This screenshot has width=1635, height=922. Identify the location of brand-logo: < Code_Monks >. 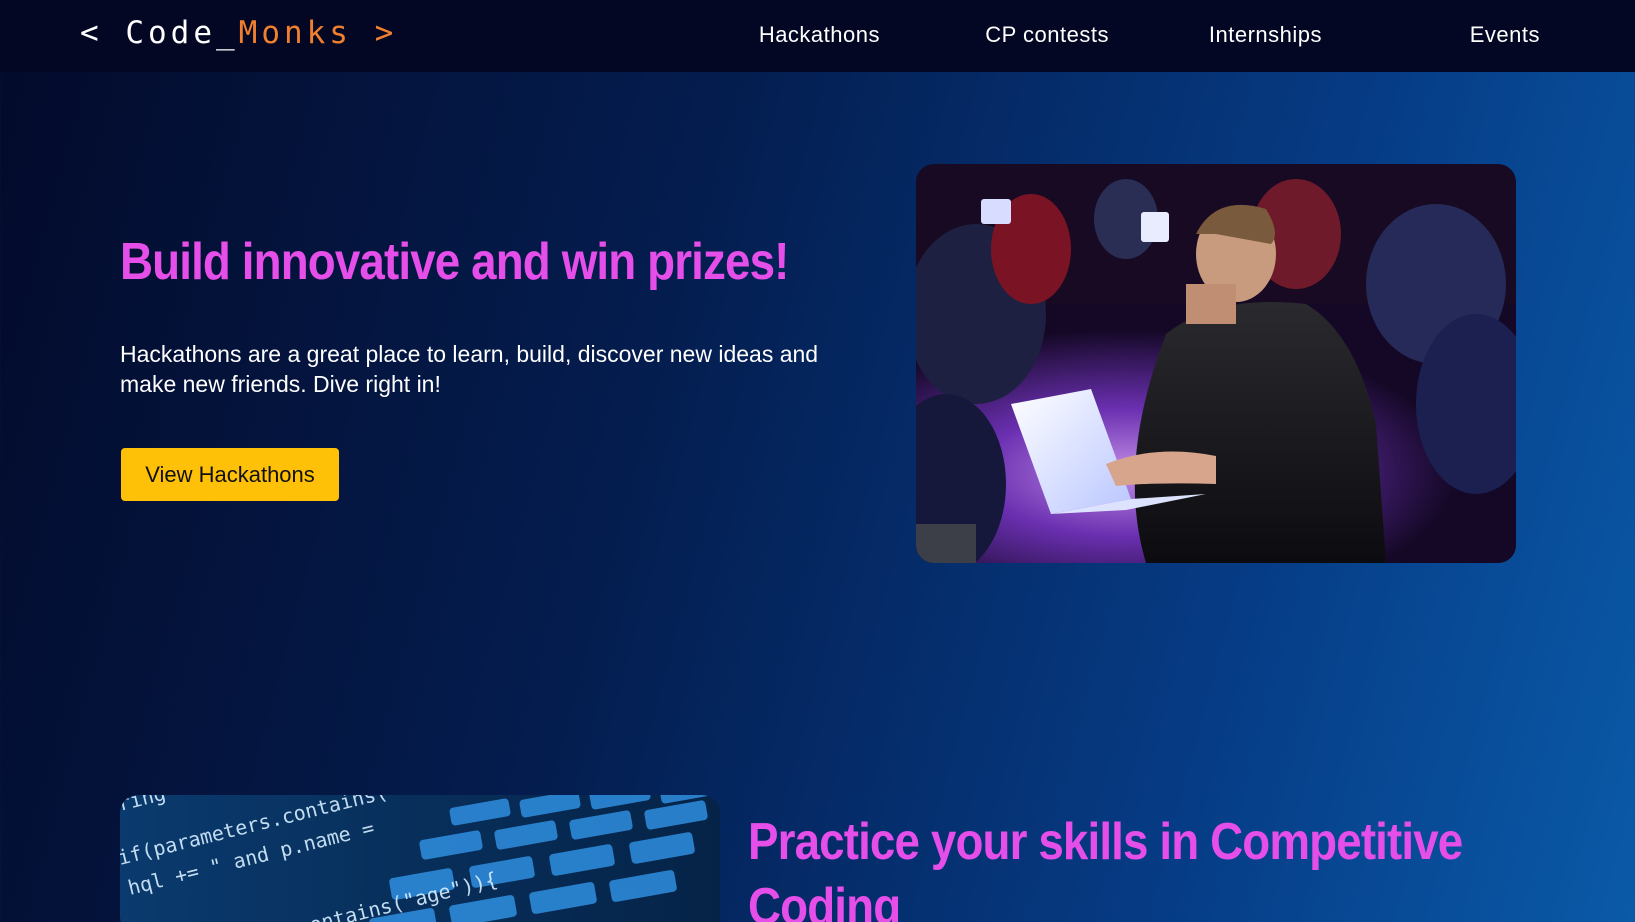
(238, 33).